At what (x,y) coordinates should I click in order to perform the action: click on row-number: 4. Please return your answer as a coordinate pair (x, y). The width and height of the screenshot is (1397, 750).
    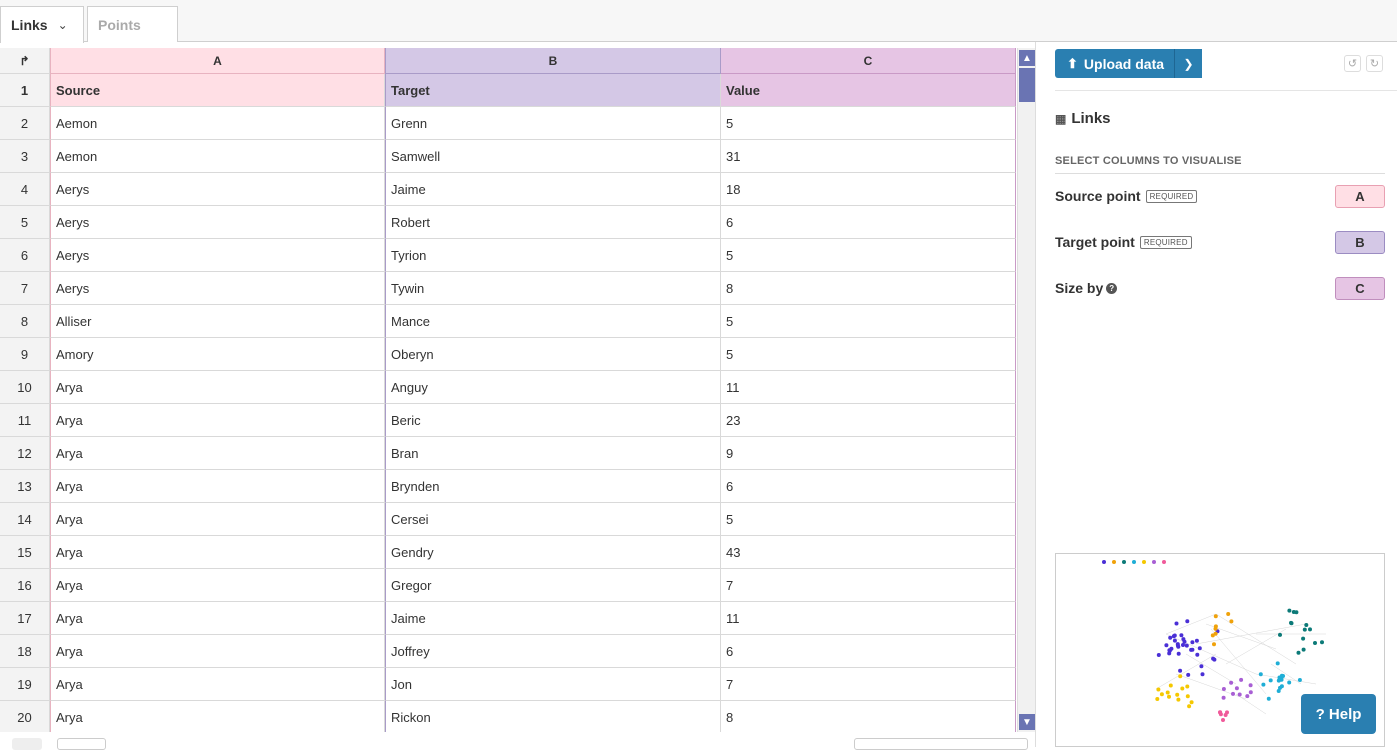
    Looking at the image, I should click on (25, 189).